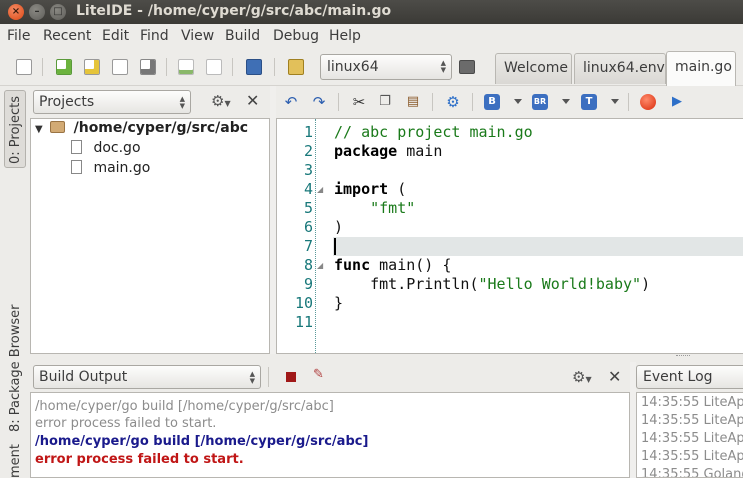 This screenshot has width=743, height=478. What do you see at coordinates (335, 246) in the screenshot?
I see `text-caret` at bounding box center [335, 246].